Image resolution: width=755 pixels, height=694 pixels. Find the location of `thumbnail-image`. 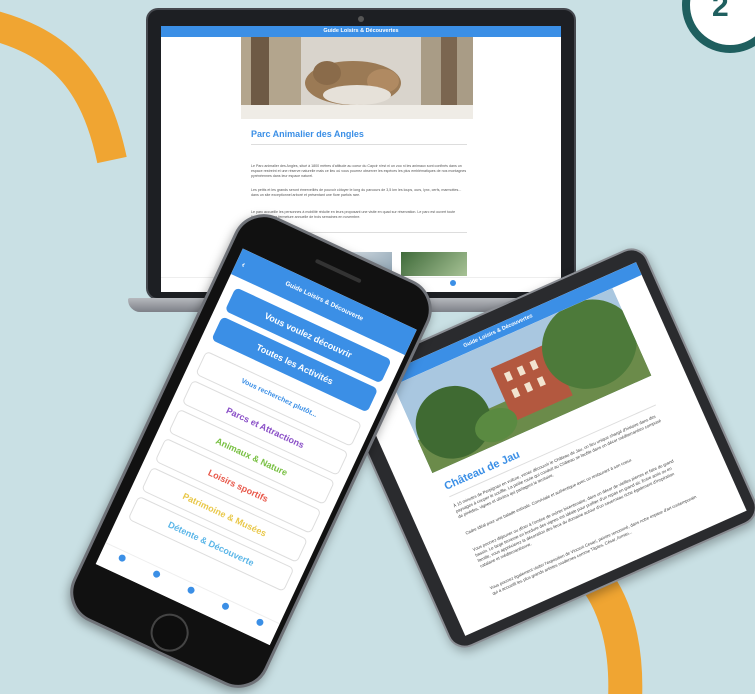

thumbnail-image is located at coordinates (434, 264).